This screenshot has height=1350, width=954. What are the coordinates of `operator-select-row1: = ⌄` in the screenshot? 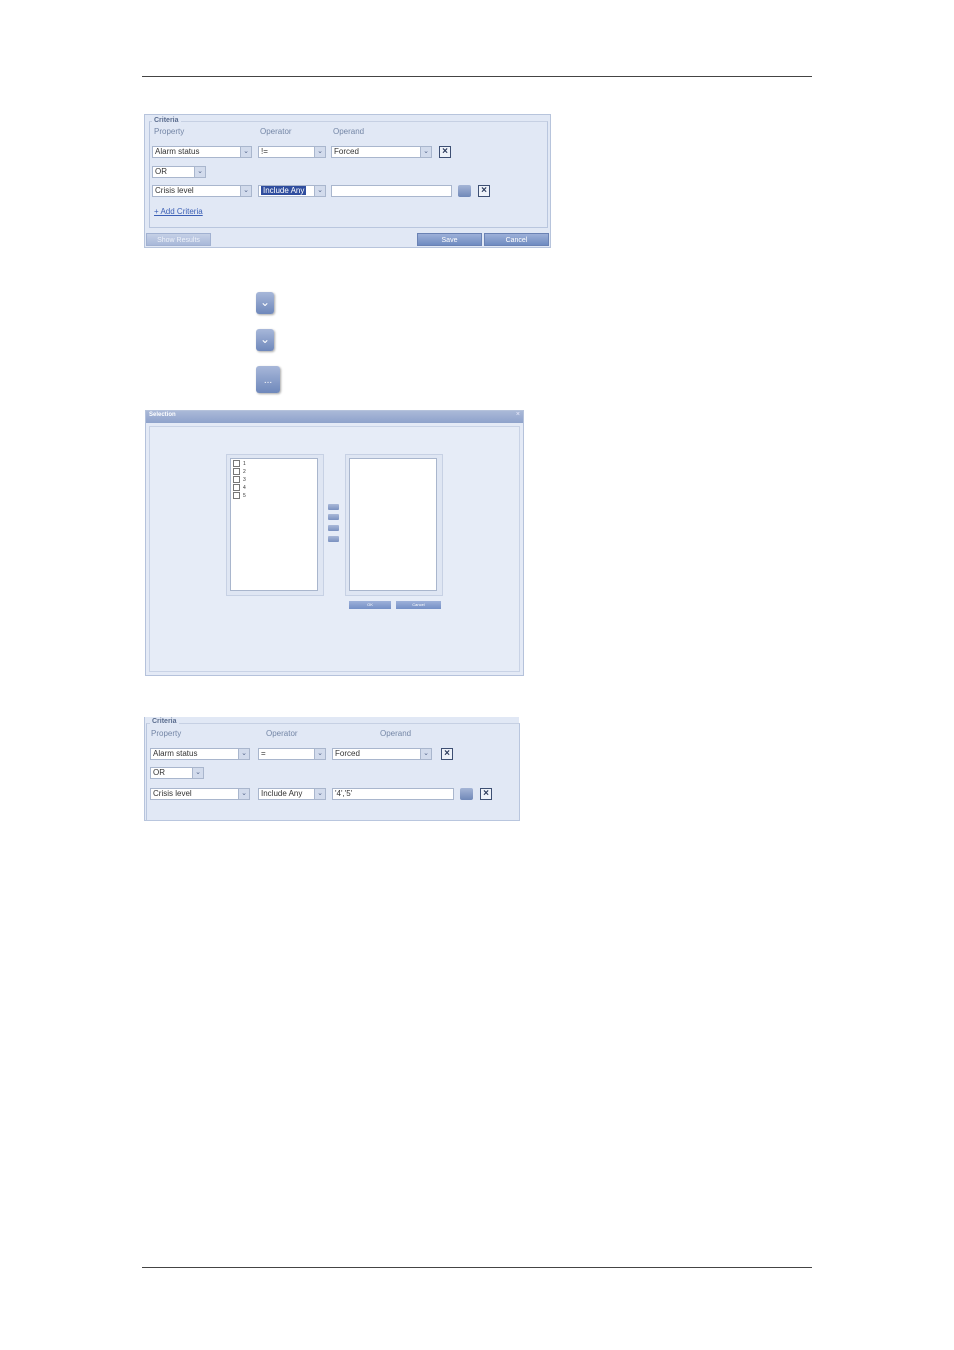 It's located at (292, 754).